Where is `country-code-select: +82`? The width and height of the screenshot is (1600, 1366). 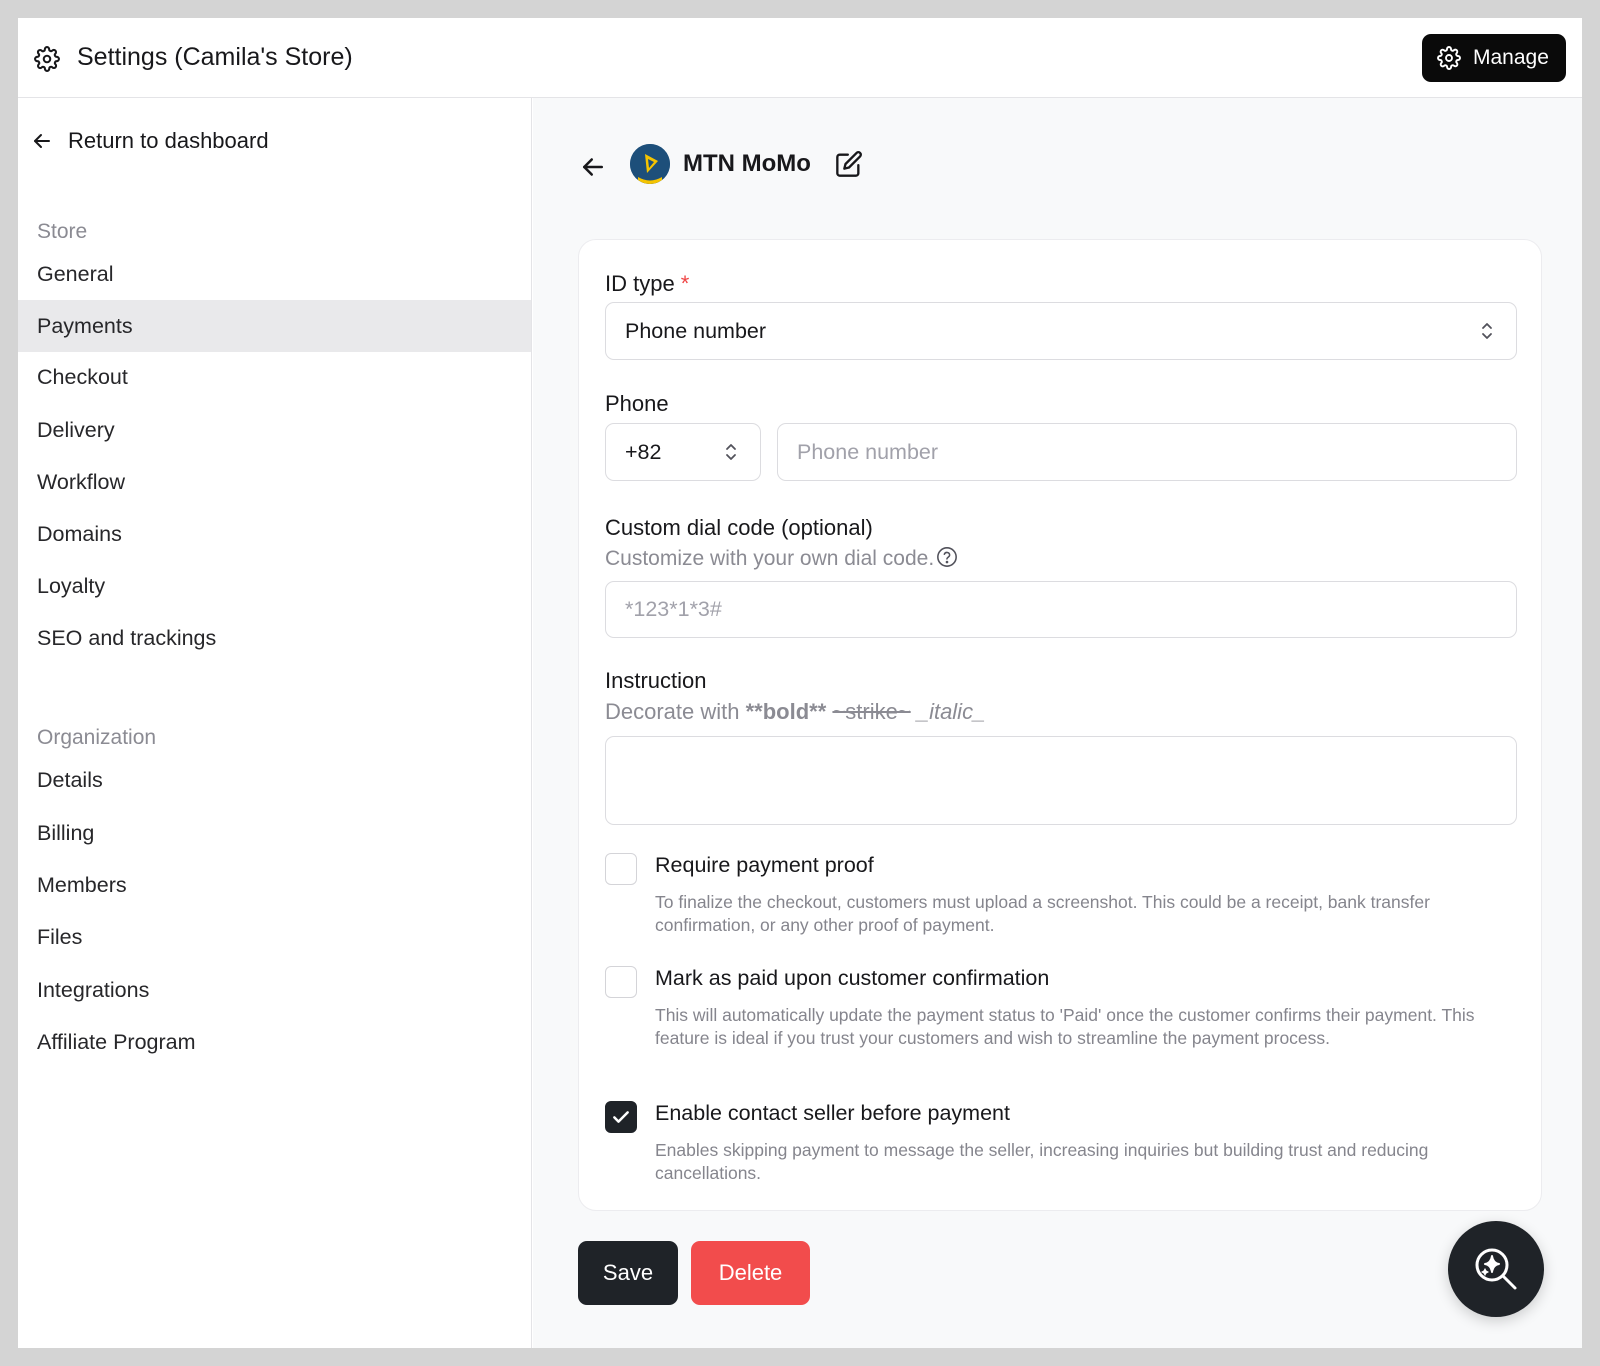 country-code-select: +82 is located at coordinates (683, 452).